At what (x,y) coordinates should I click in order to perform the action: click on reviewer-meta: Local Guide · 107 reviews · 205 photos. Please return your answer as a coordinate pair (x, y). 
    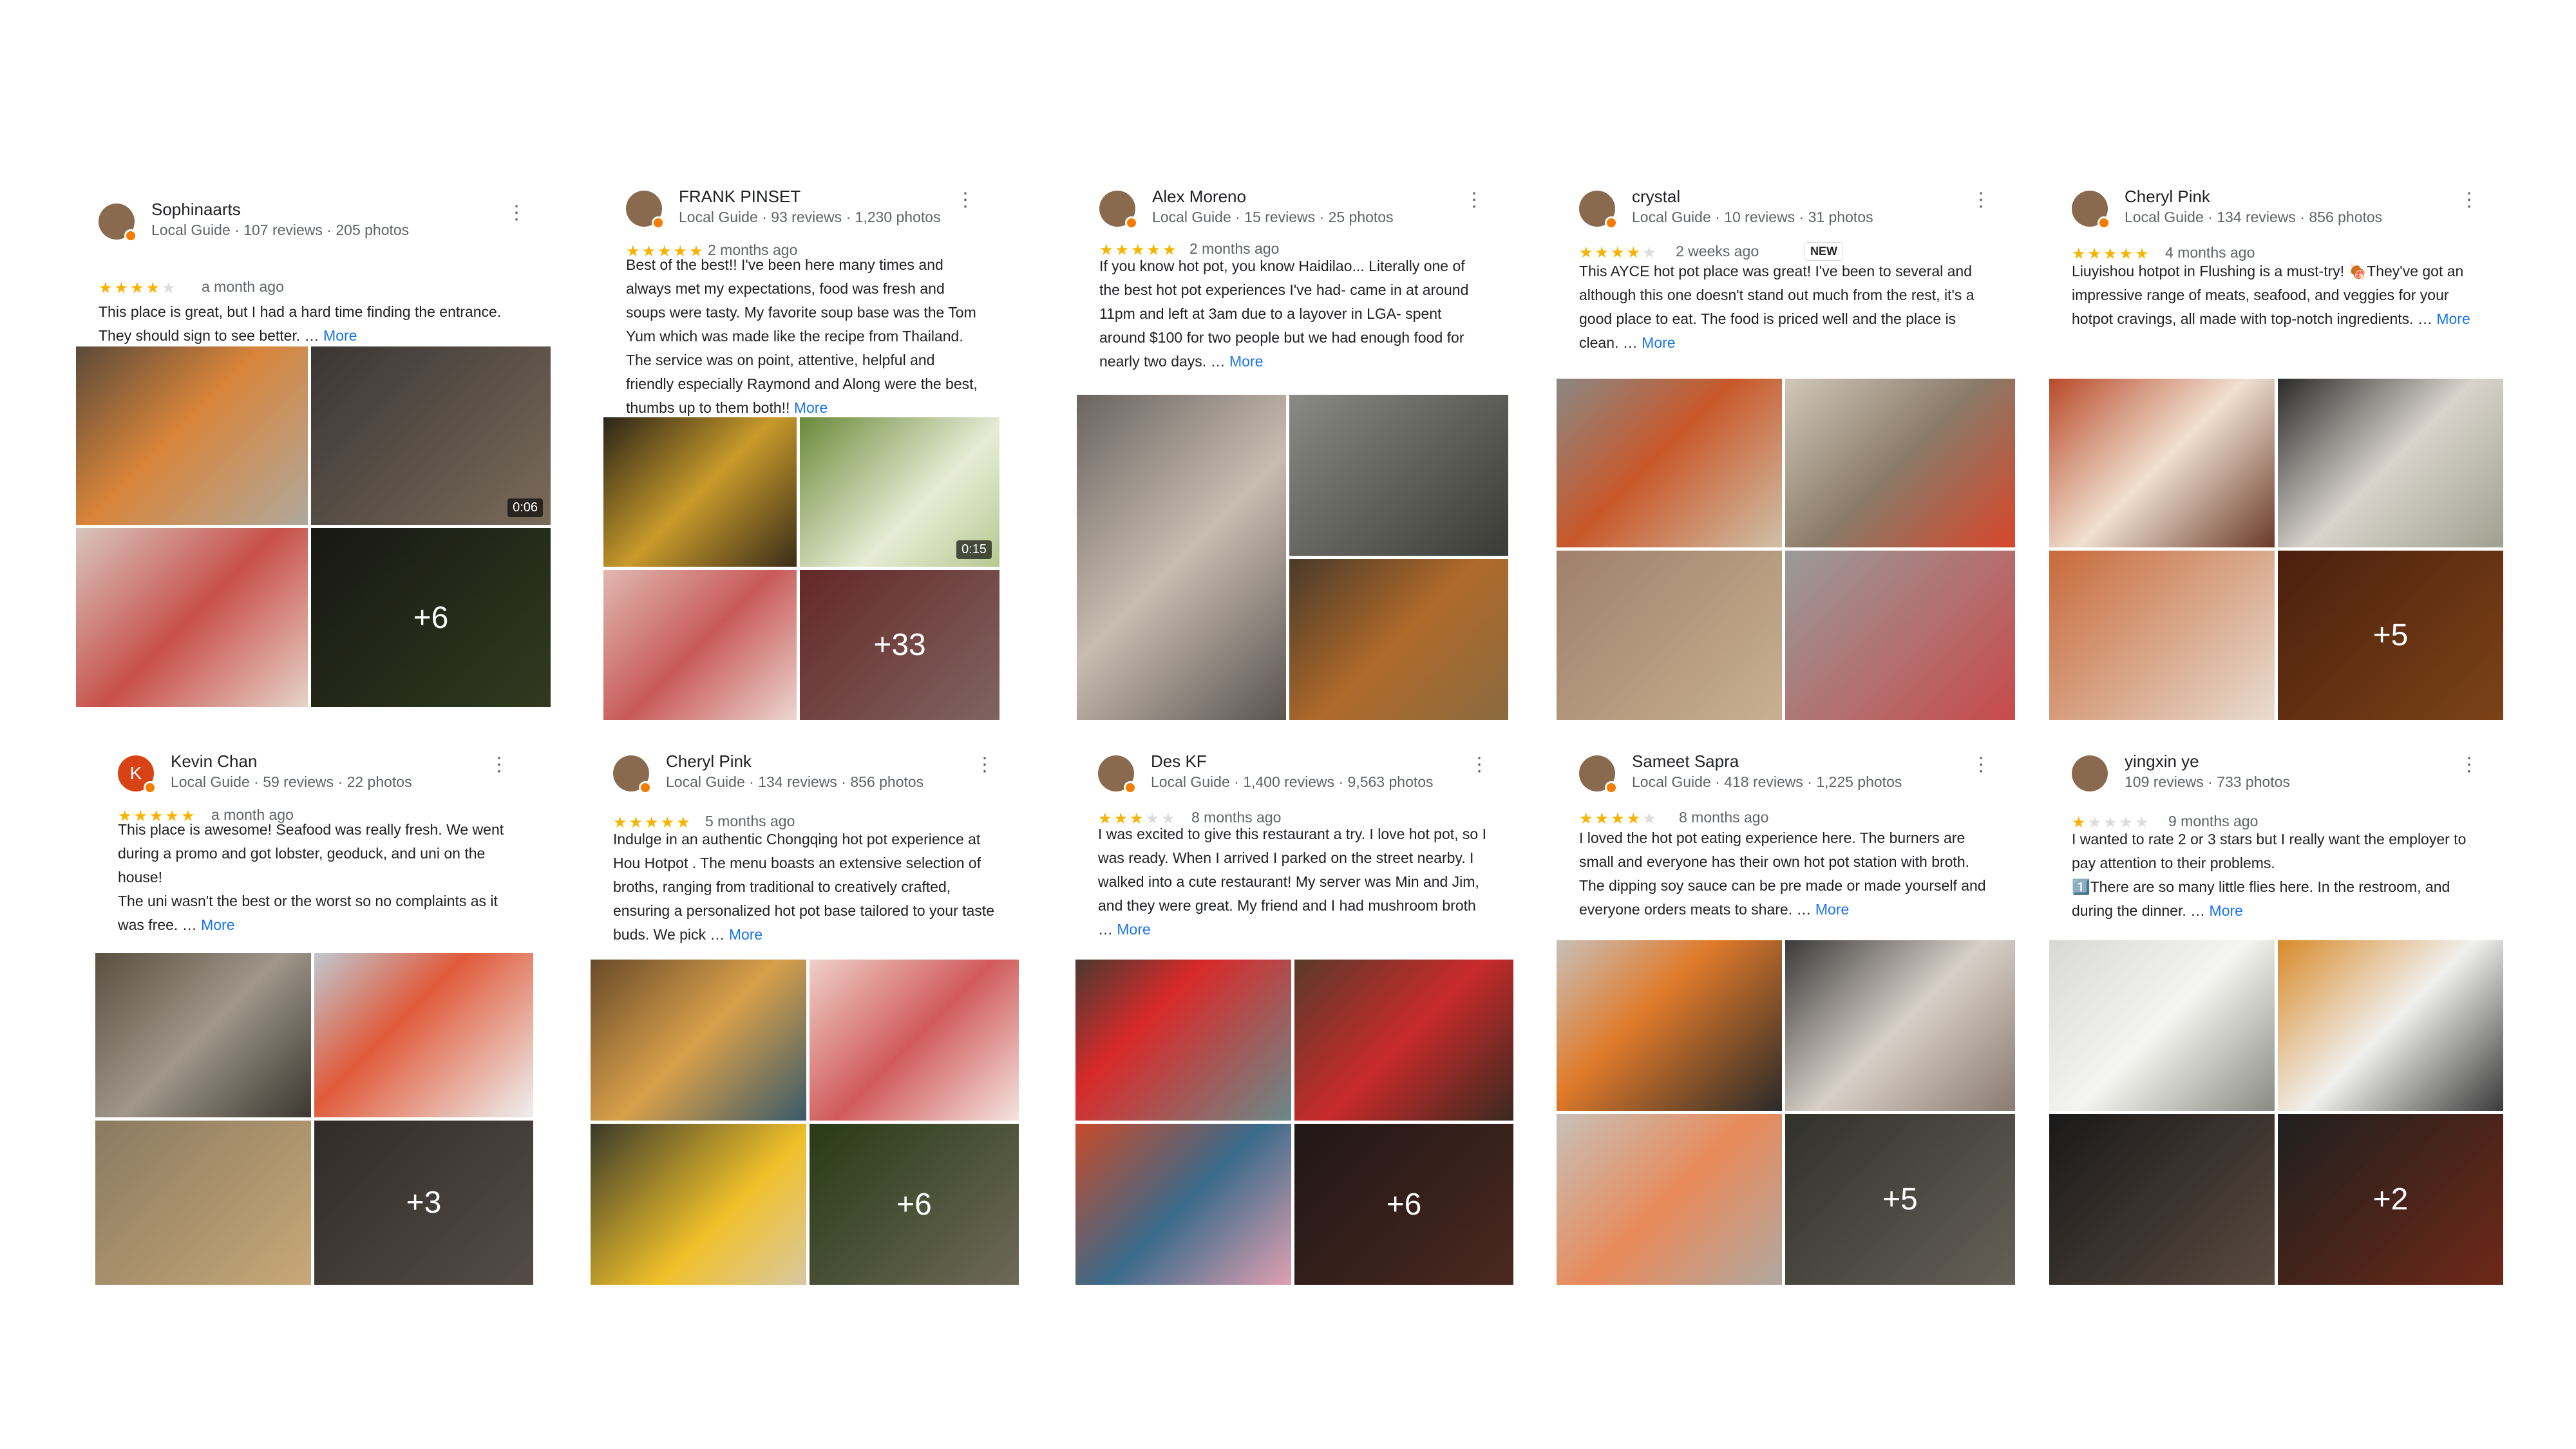
    Looking at the image, I should click on (280, 230).